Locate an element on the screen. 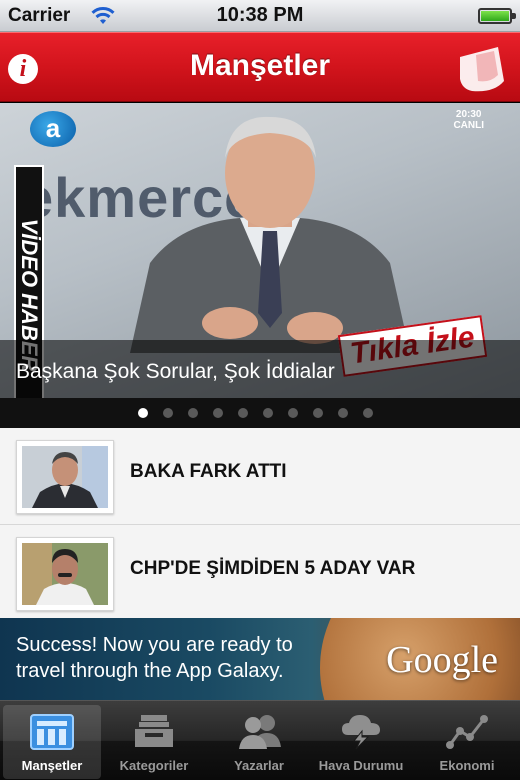 The image size is (520, 780). tab-kategoriler: Kategoriler is located at coordinates (154, 742).